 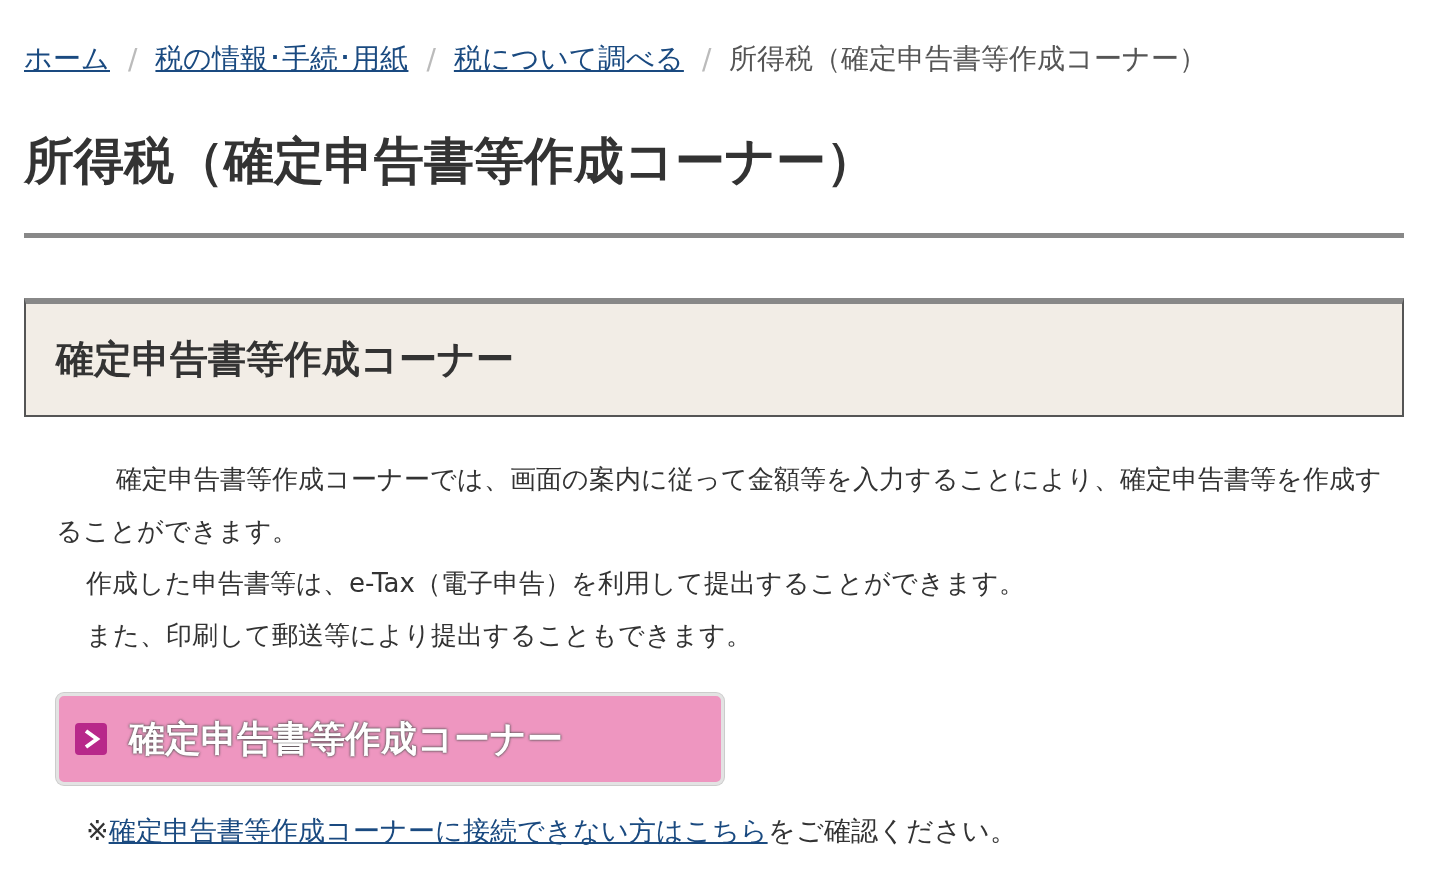 I want to click on breadcrumb-link: 税について調べる, so click(x=568, y=59).